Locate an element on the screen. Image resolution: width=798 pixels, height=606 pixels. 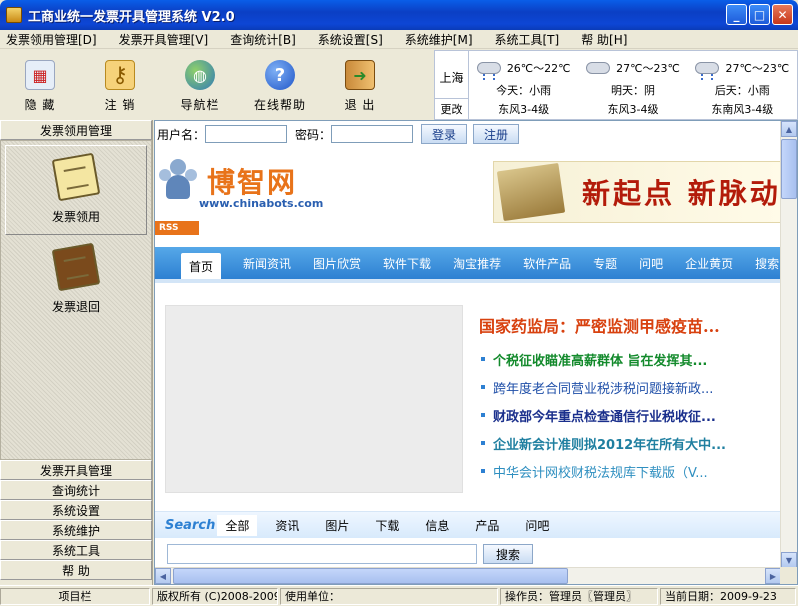
scroll-right-icon: ▶ is located at coordinates (773, 576).